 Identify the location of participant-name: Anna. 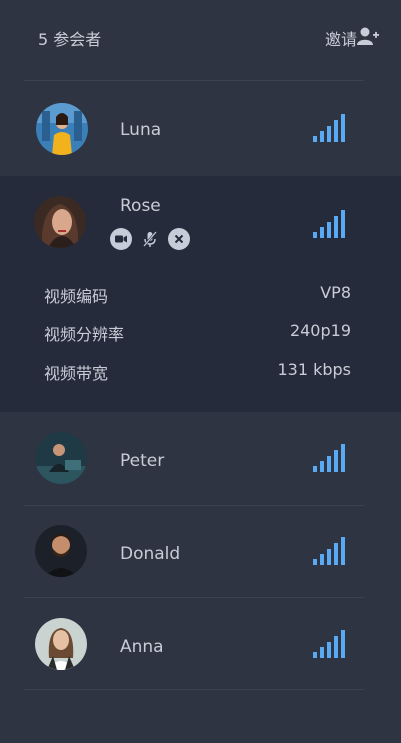
(142, 647).